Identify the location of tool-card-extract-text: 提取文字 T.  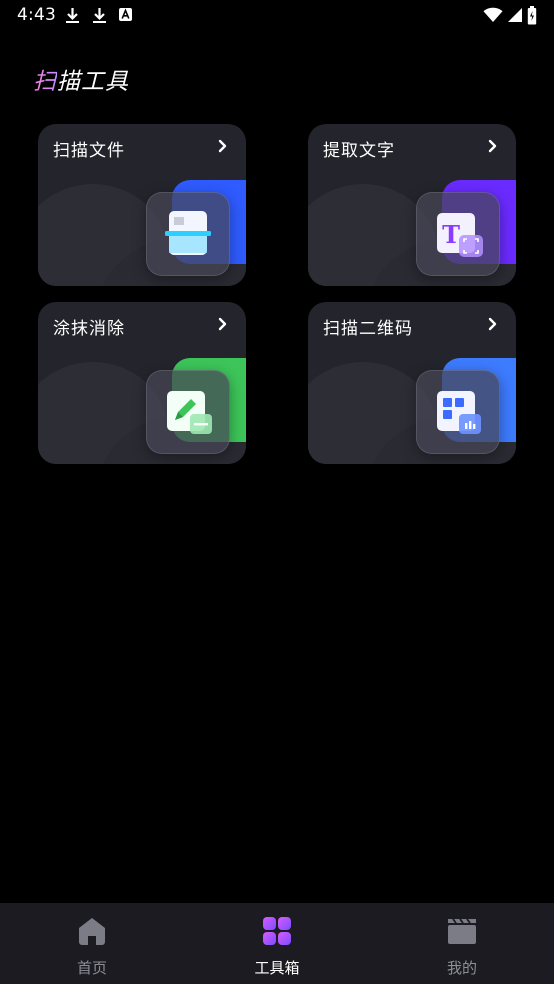
(412, 205).